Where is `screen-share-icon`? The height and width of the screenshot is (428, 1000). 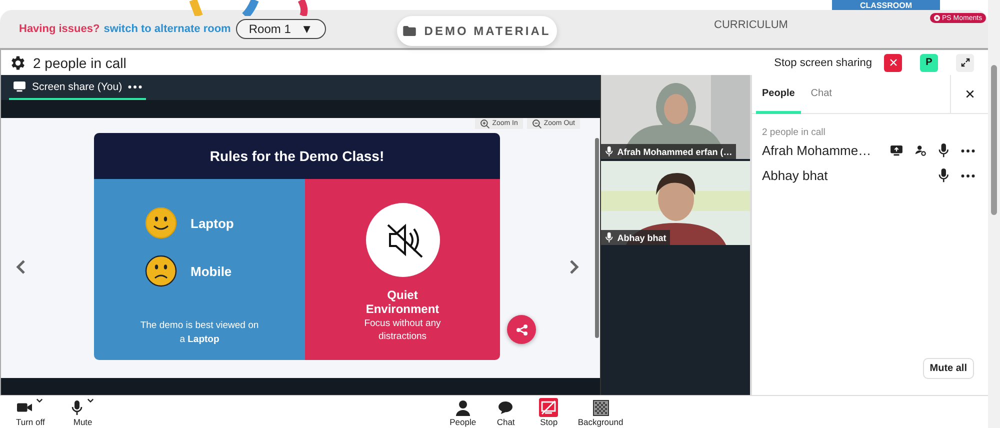 screen-share-icon is located at coordinates (19, 86).